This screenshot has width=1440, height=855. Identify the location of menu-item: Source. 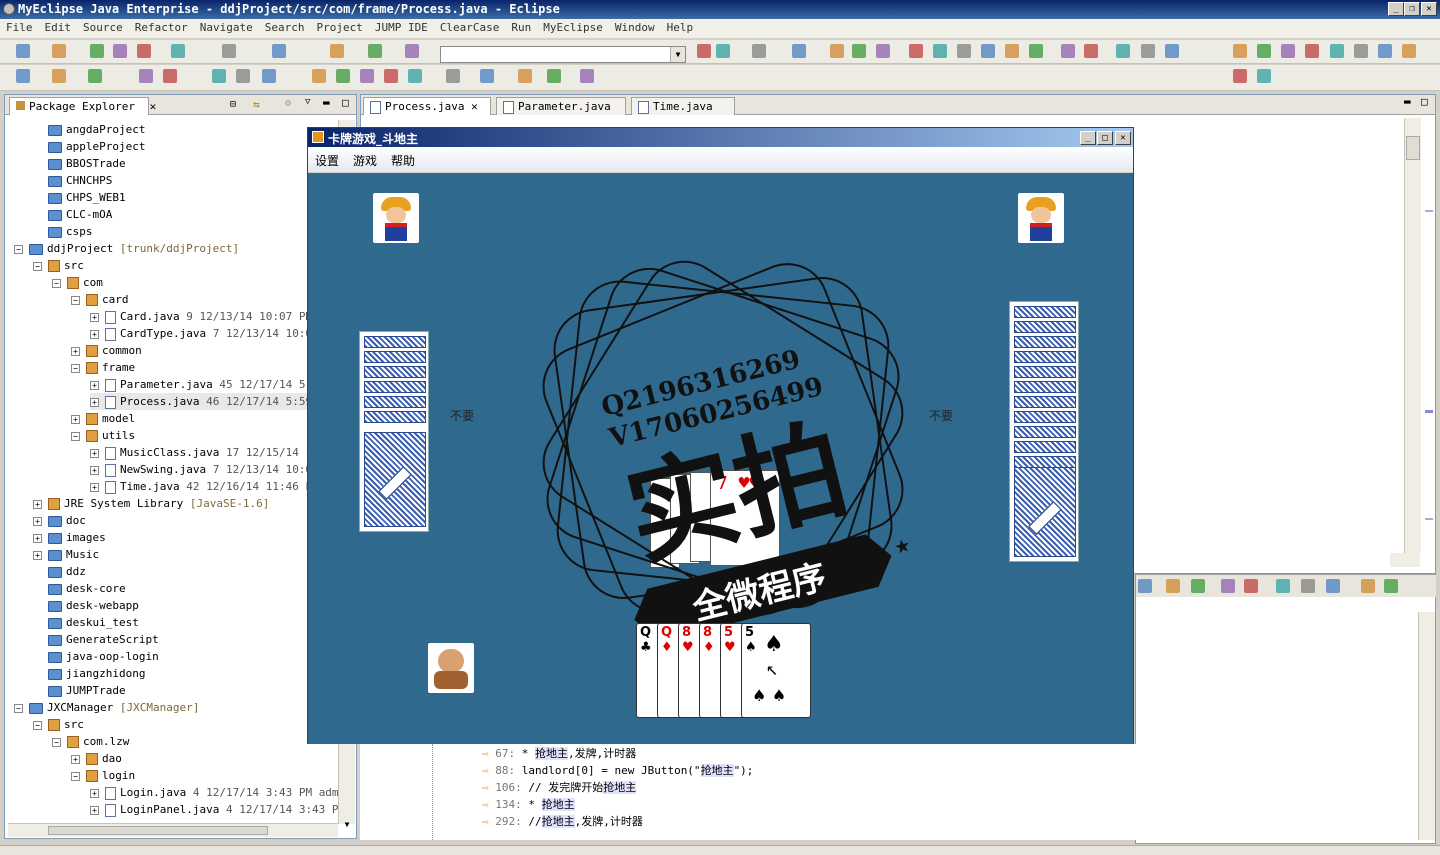
(103, 28).